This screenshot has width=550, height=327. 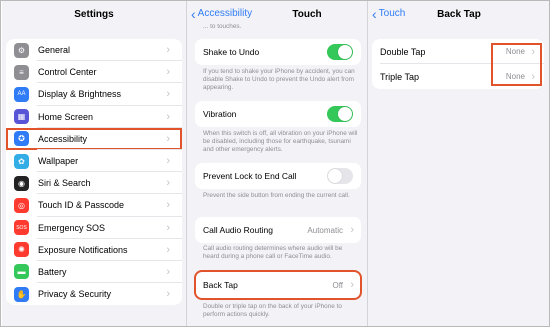 I want to click on double-tap-label: Double Tap, so click(x=403, y=51).